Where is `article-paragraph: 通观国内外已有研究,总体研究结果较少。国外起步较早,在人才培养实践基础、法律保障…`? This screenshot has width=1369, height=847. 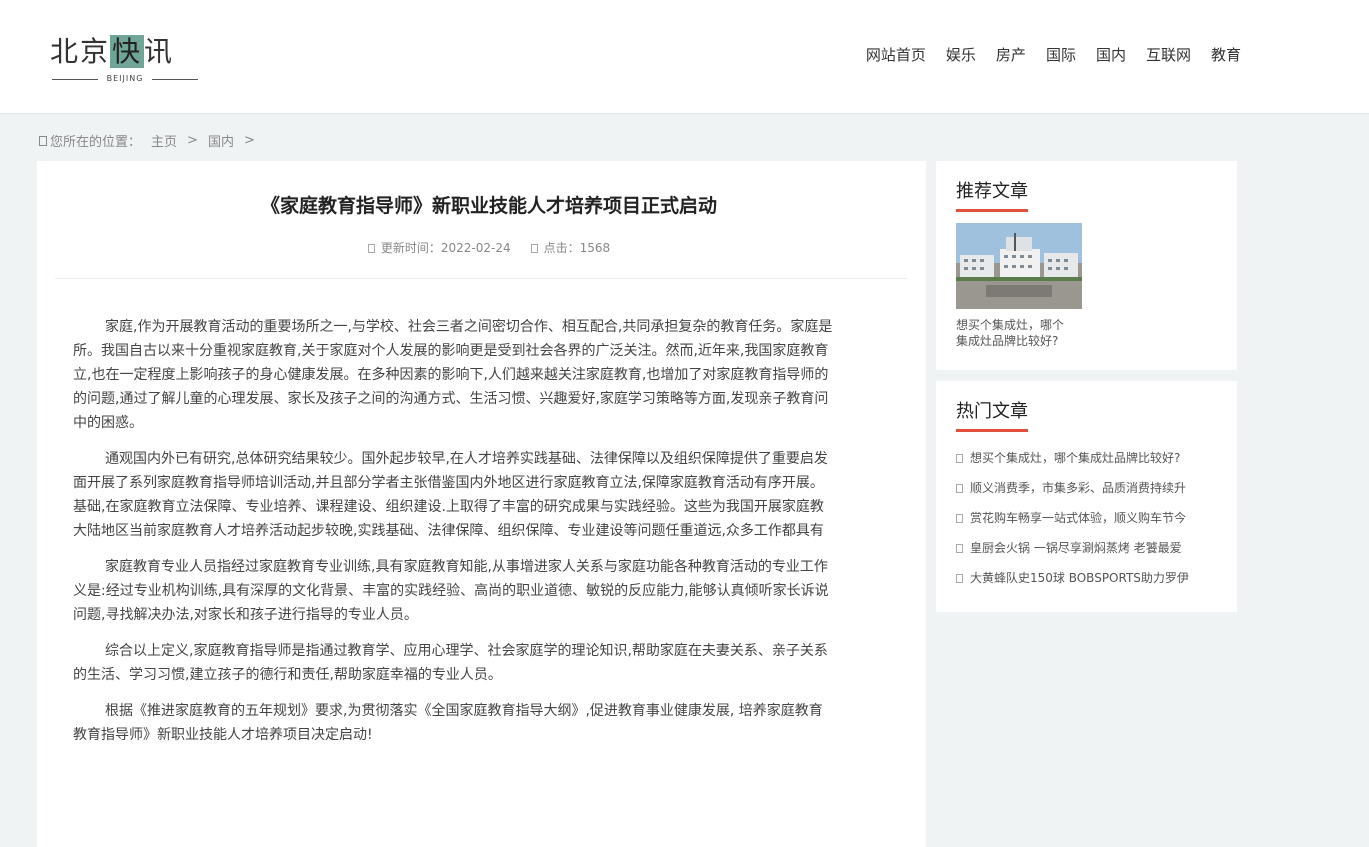 article-paragraph: 通观国内外已有研究,总体研究结果较少。国外起步较早,在人才培养实践基础、法律保障… is located at coordinates (499, 495).